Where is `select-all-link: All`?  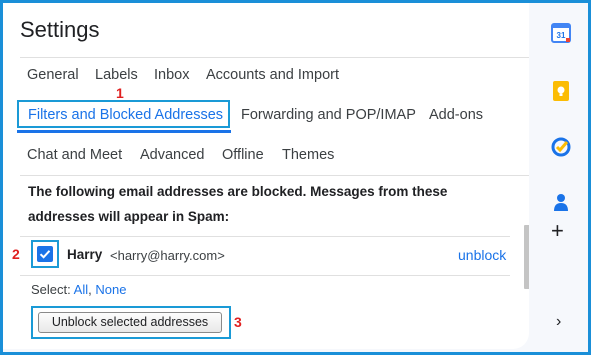 select-all-link: All is located at coordinates (81, 289).